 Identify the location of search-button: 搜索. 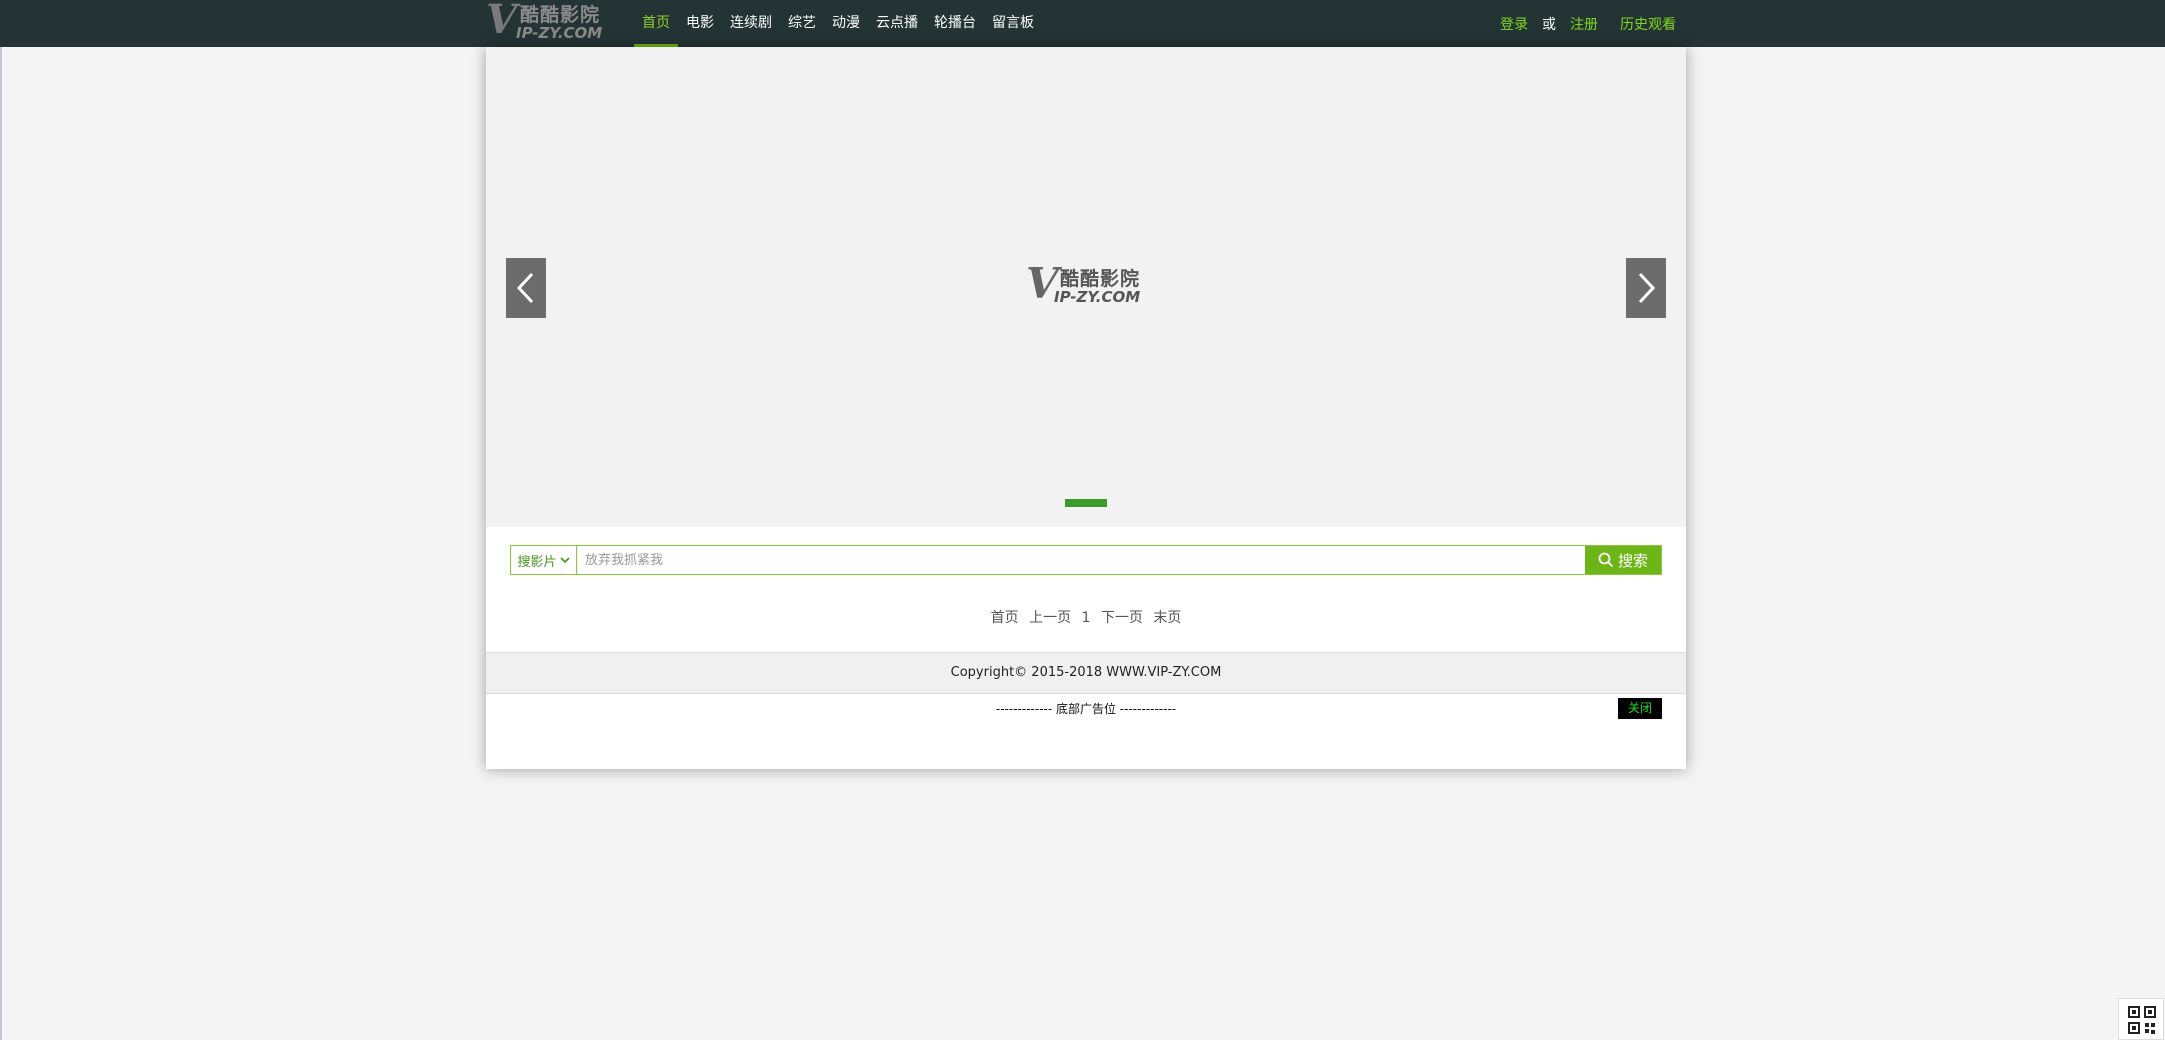
(1623, 560).